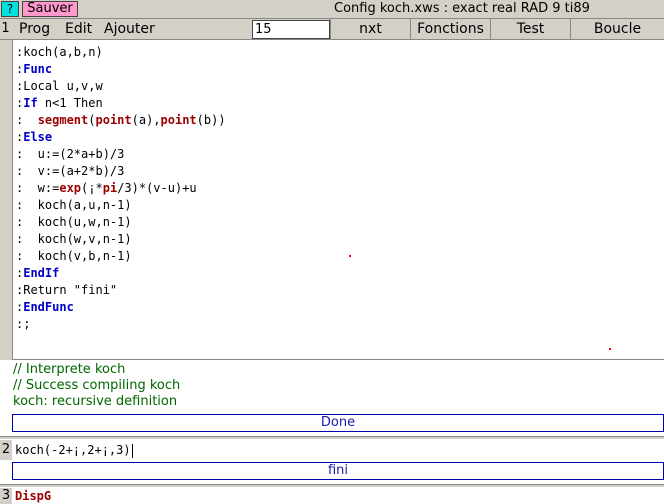 The height and width of the screenshot is (504, 664). I want to click on code-line: :Func, so click(121, 69).